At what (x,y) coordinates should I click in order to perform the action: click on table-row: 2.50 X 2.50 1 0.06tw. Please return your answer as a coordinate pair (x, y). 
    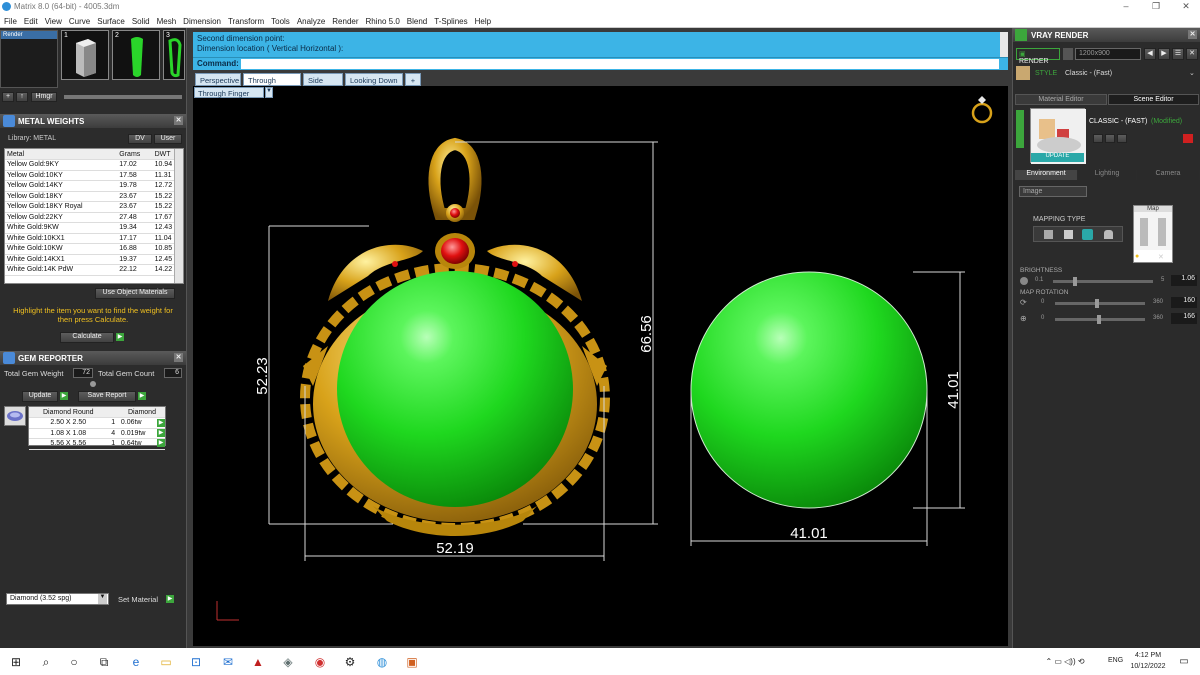
    Looking at the image, I should click on (97, 423).